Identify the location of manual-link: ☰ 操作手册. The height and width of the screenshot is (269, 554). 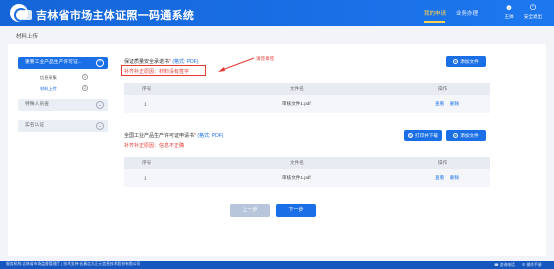
(532, 265).